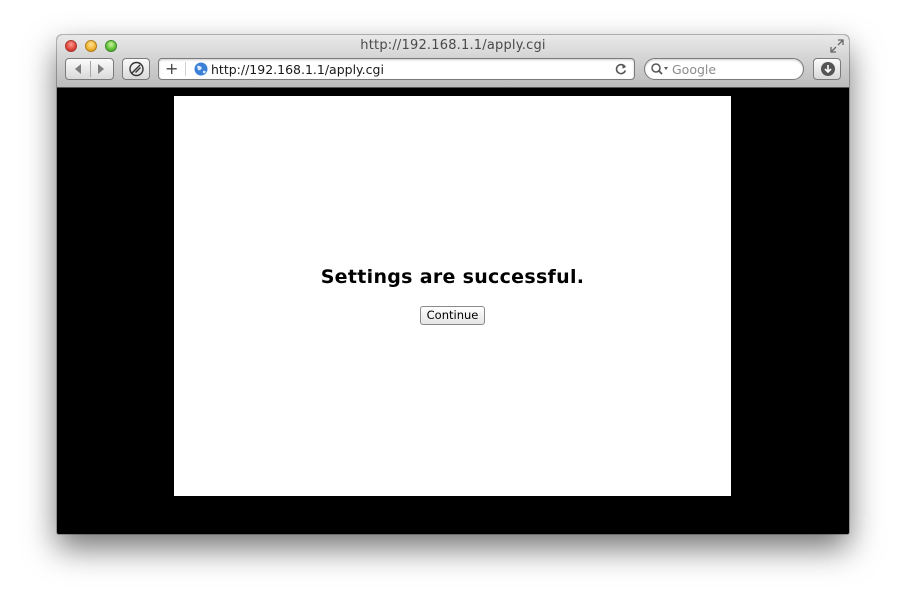 This screenshot has height=614, width=906. I want to click on search-field: Google, so click(724, 69).